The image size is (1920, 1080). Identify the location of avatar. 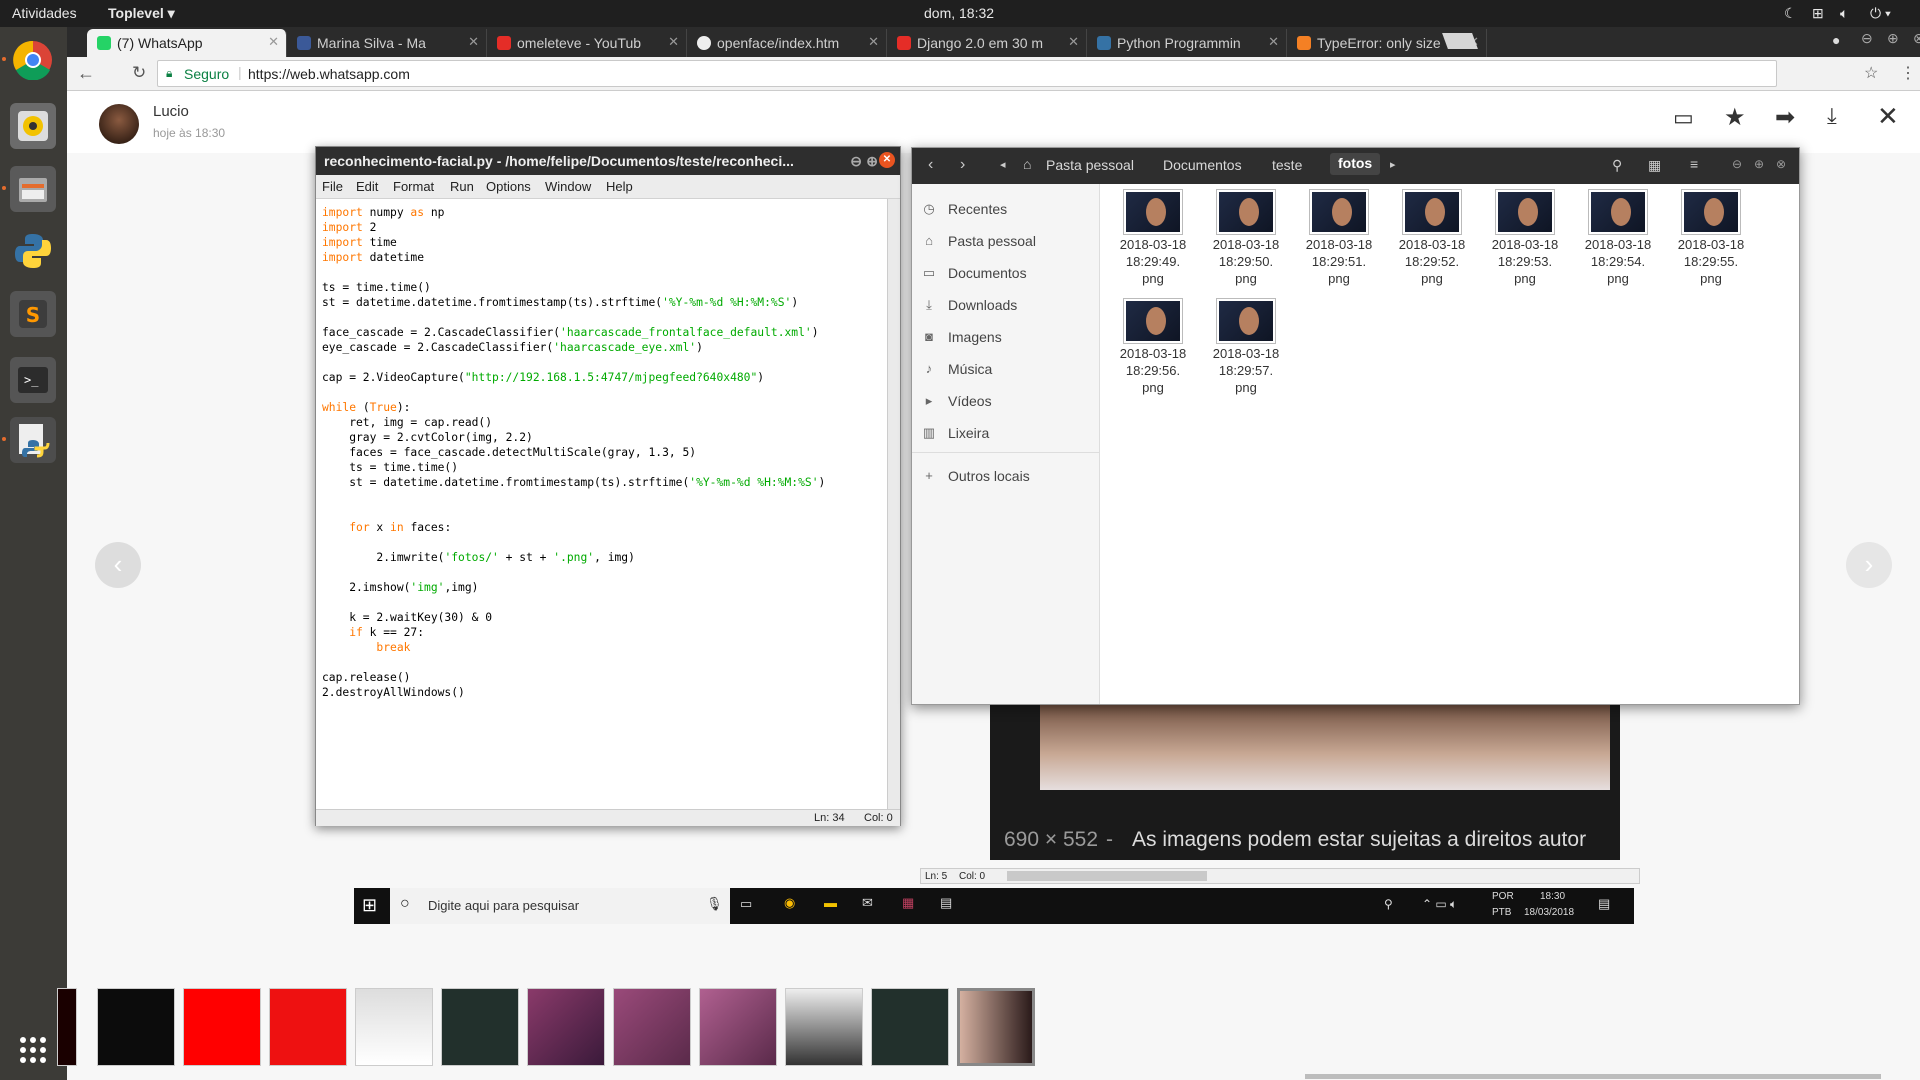
(119, 124).